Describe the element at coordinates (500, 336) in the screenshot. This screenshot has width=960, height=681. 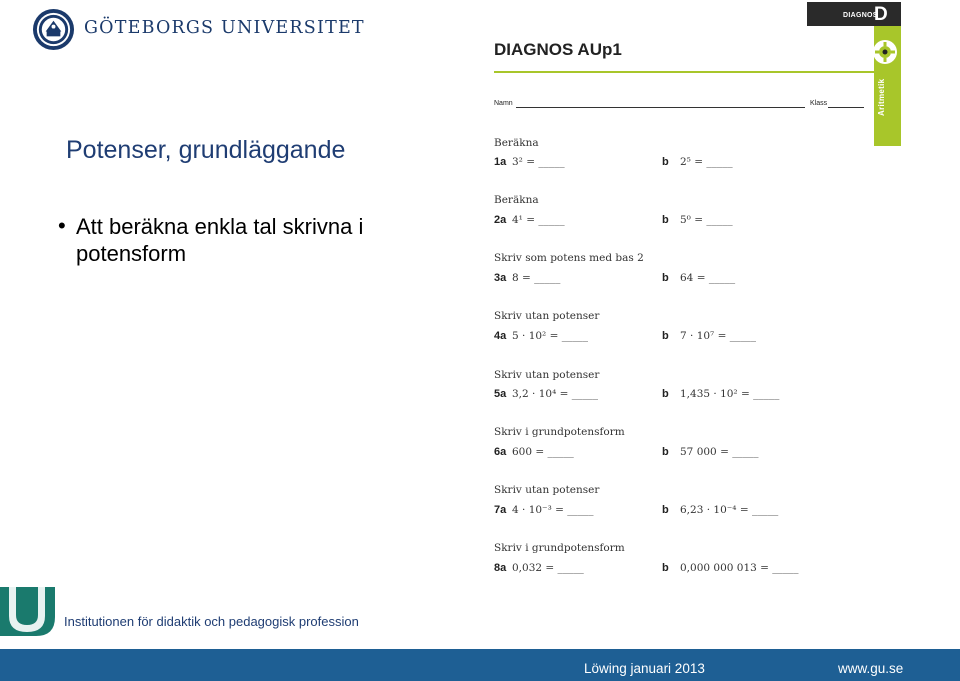
I see `question-number: 4a` at that location.